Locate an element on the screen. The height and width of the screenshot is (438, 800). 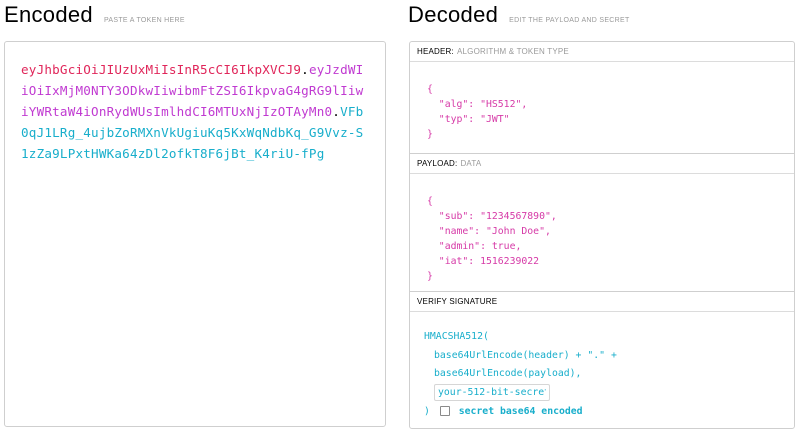
signature-close-paren: ) is located at coordinates (427, 411).